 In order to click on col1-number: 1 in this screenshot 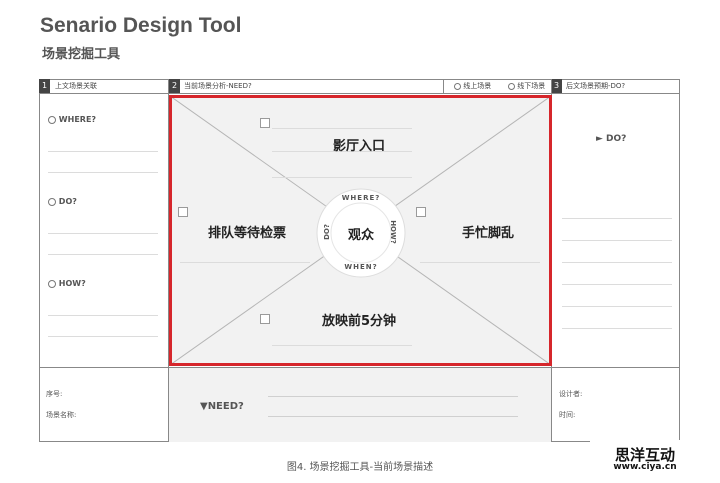, I will do `click(44, 86)`.